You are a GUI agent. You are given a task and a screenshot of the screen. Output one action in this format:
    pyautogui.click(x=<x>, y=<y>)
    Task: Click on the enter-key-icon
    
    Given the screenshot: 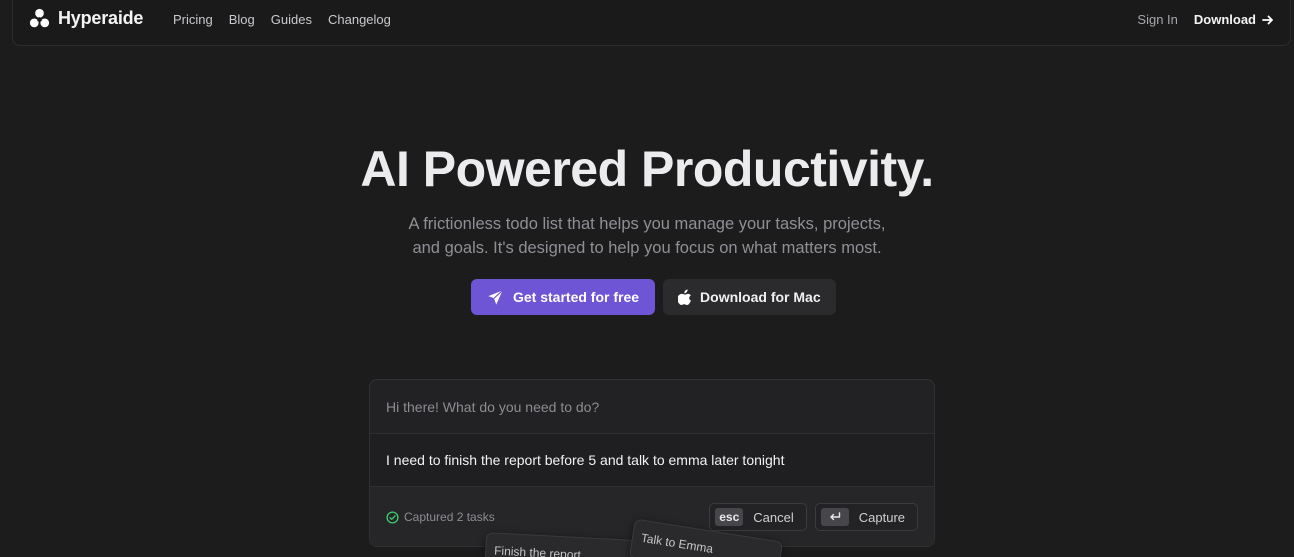 What is the action you would take?
    pyautogui.click(x=835, y=516)
    